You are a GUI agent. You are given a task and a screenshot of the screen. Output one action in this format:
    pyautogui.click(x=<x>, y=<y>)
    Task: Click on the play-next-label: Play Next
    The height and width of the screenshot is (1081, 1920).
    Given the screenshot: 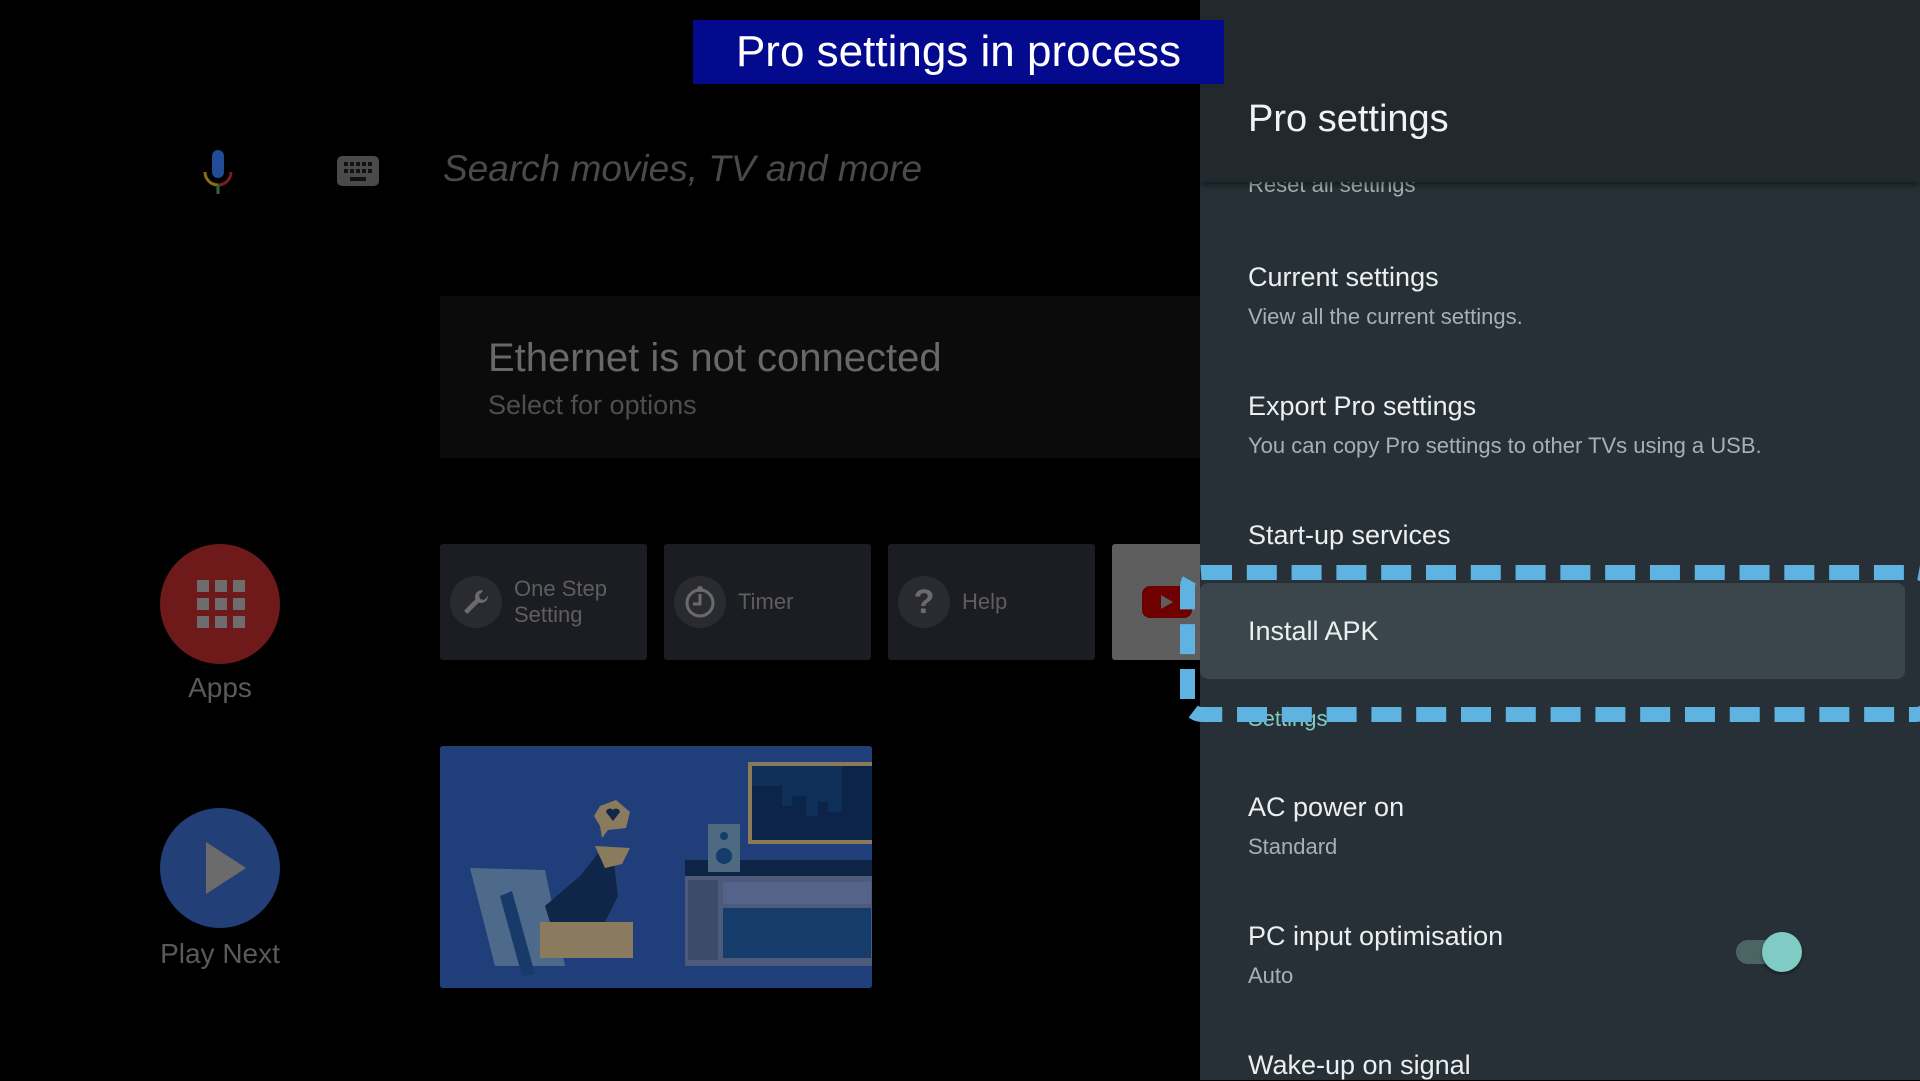 What is the action you would take?
    pyautogui.click(x=220, y=953)
    